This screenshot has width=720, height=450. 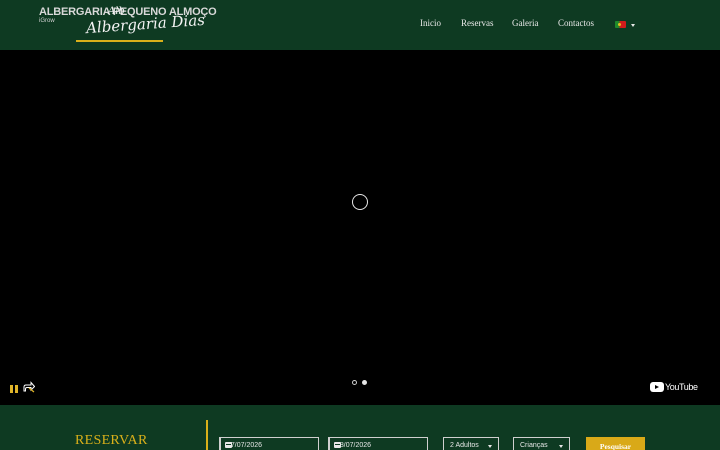 What do you see at coordinates (29, 387) in the screenshot?
I see `share-icon` at bounding box center [29, 387].